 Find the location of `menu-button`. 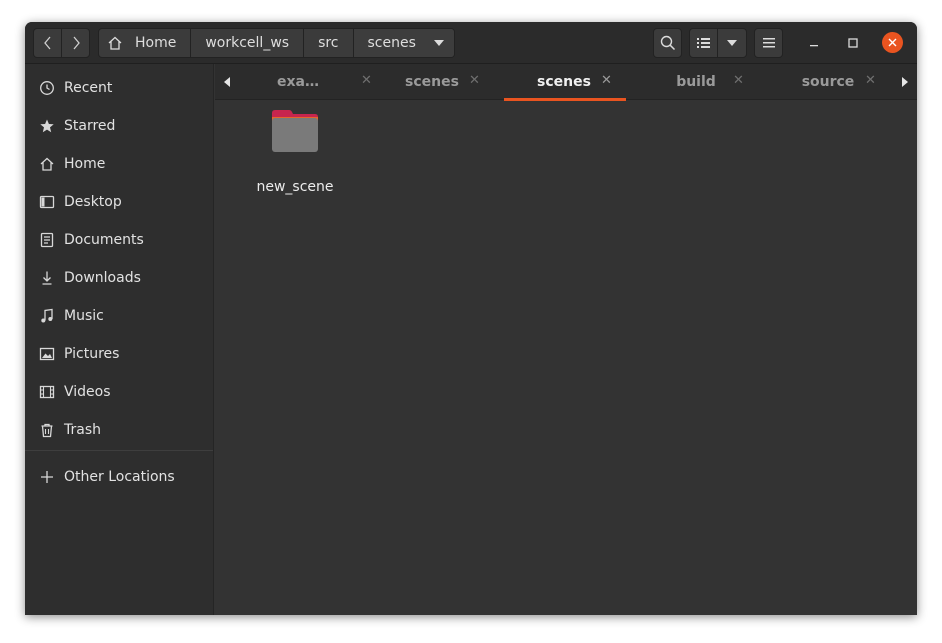

menu-button is located at coordinates (768, 43).